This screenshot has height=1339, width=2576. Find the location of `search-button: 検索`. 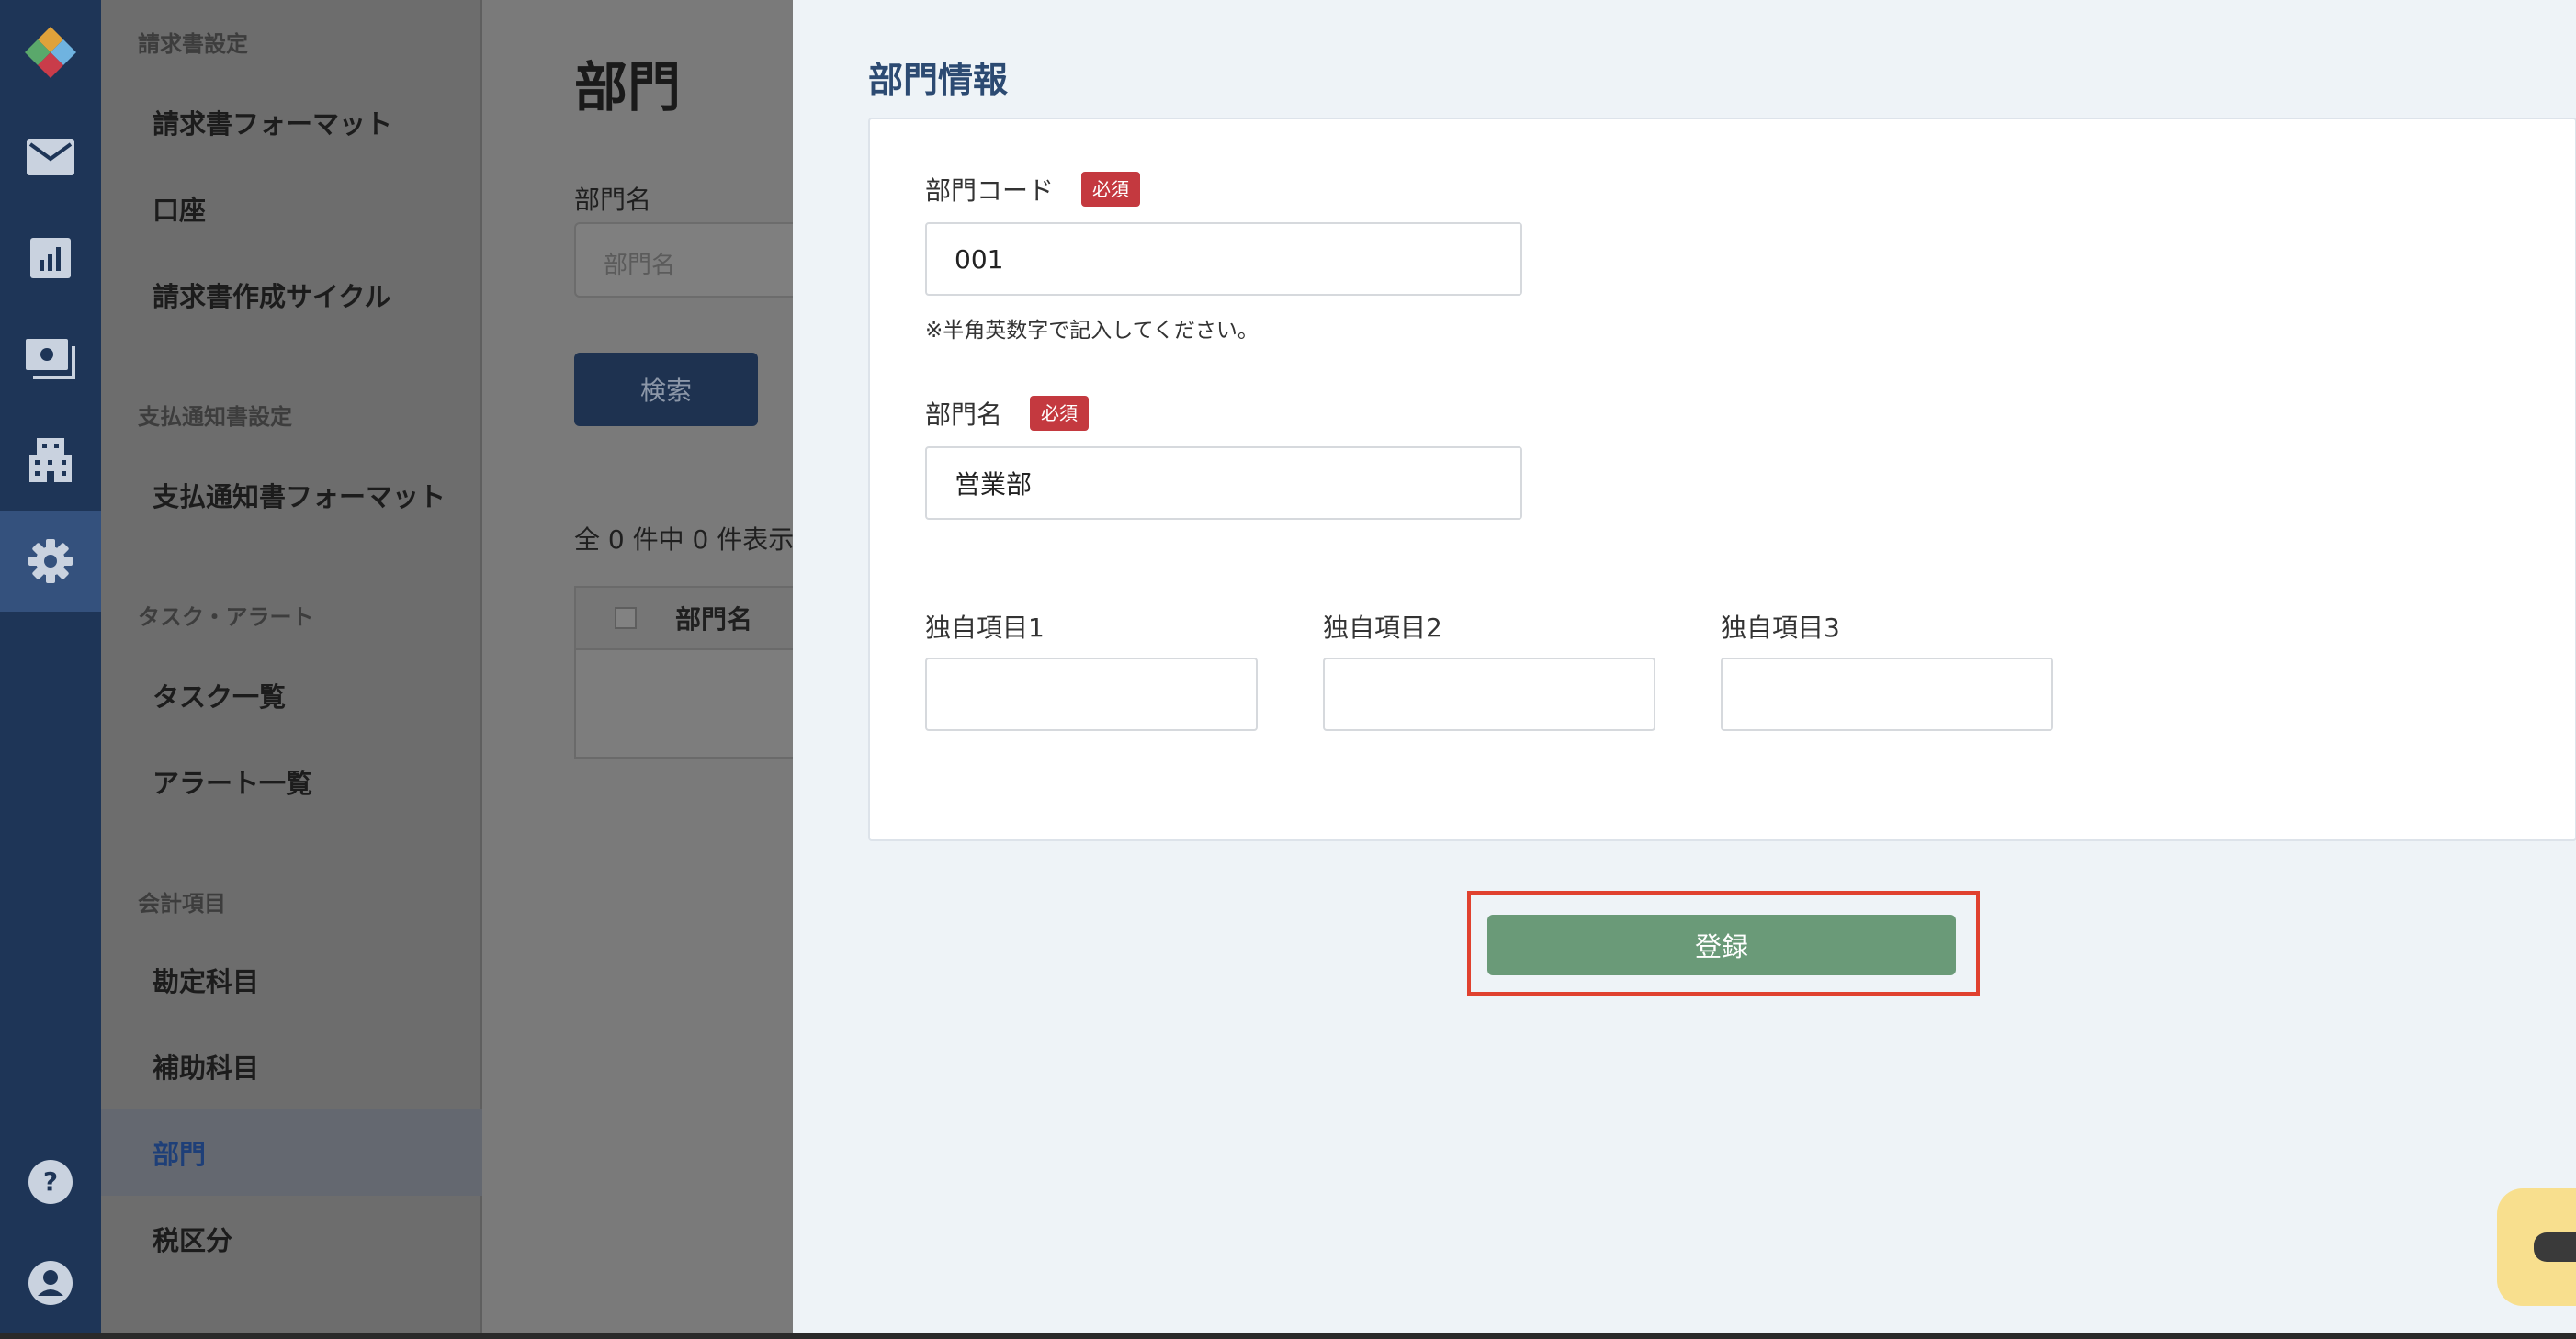

search-button: 検索 is located at coordinates (666, 389).